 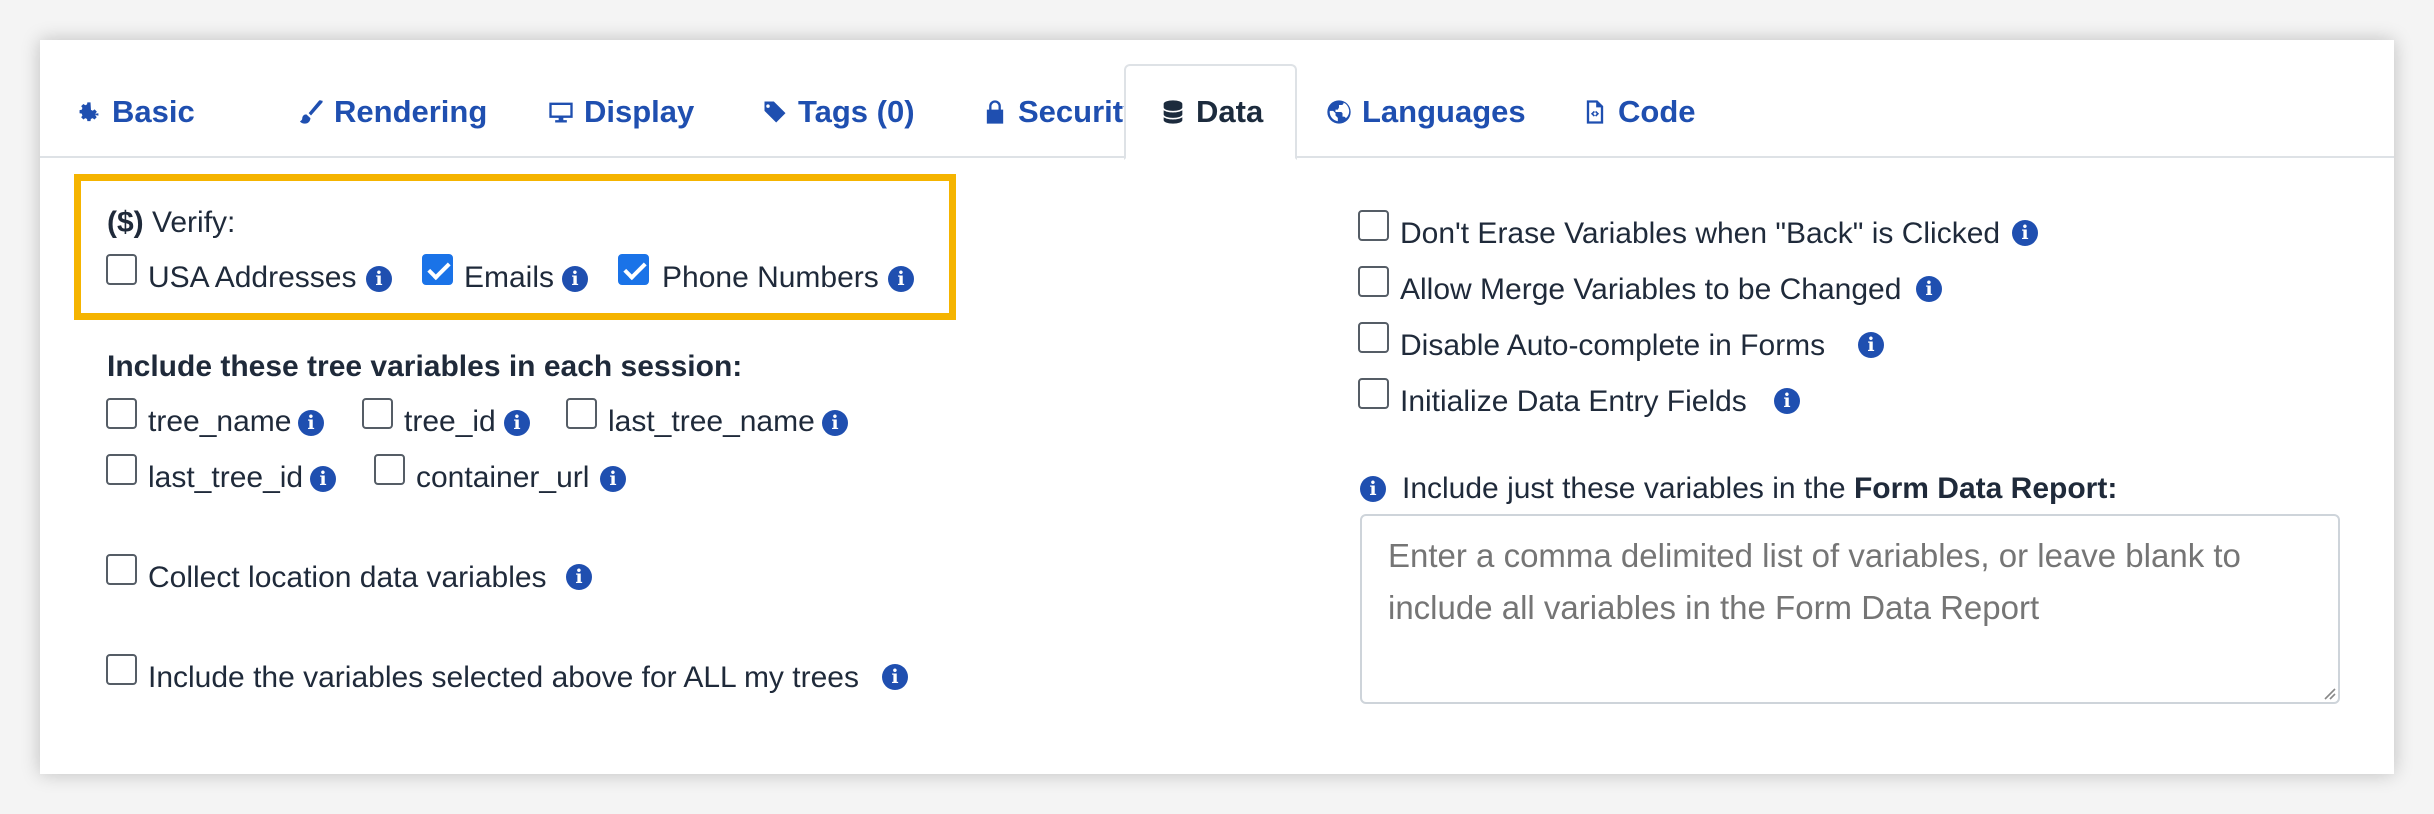 I want to click on initialize-data-entry-checkbox, so click(x=1373, y=393).